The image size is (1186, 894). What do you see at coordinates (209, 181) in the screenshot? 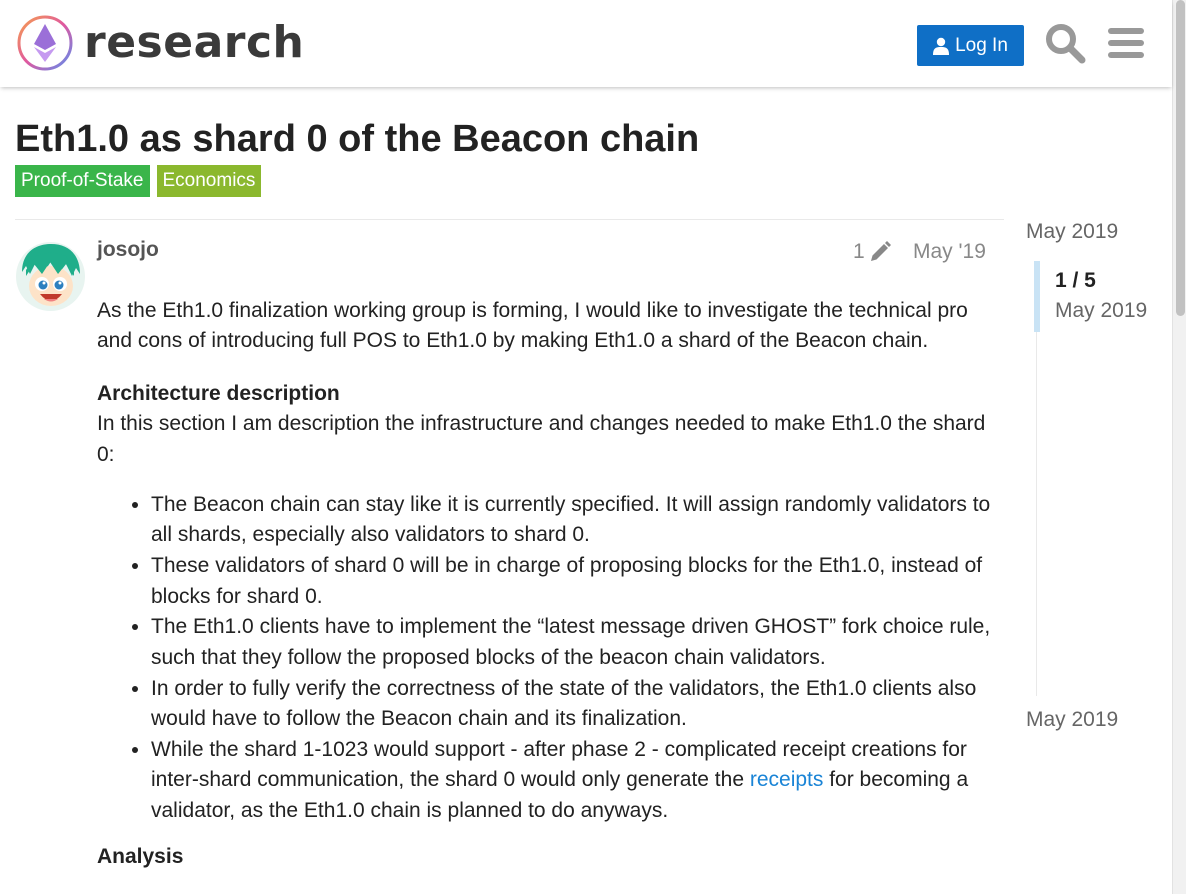
I see `tag-economics: Economics` at bounding box center [209, 181].